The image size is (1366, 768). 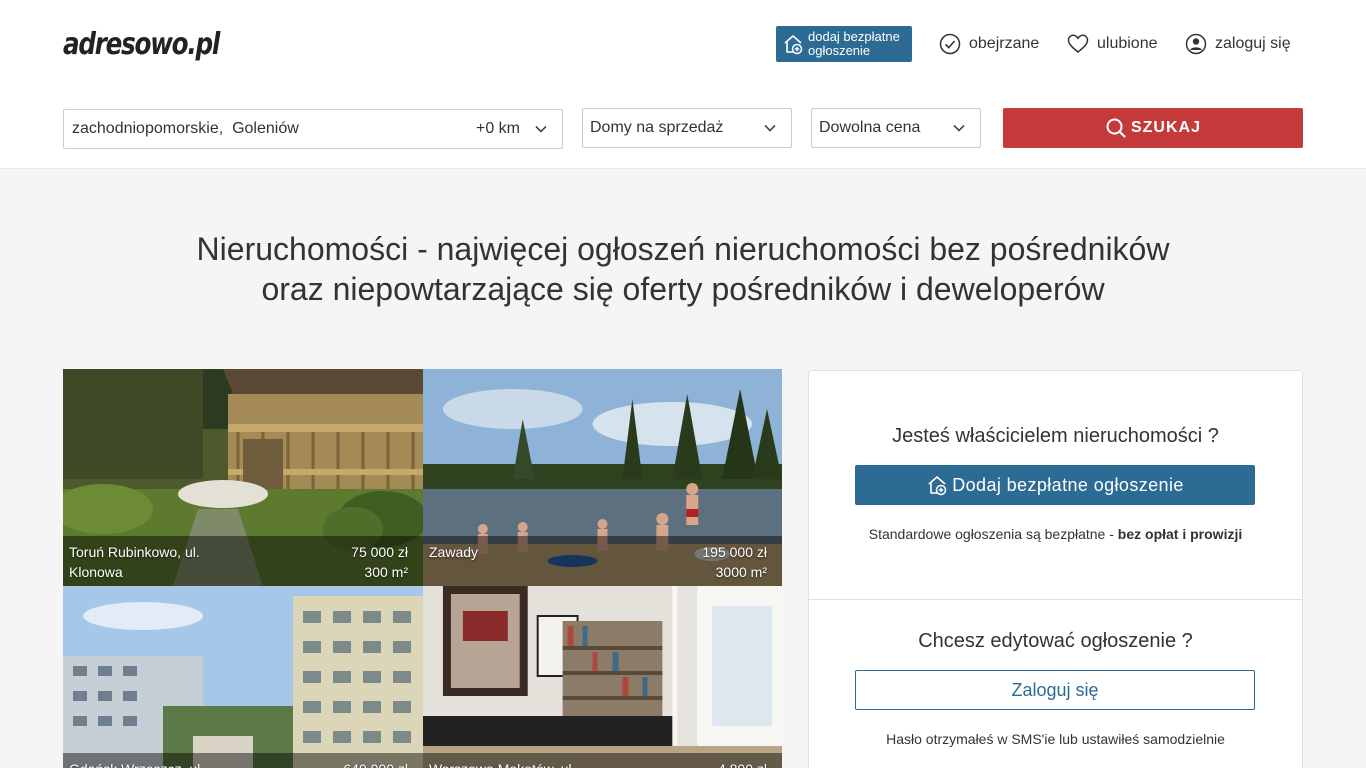 I want to click on search-button: SZUKAJ, so click(x=1153, y=128).